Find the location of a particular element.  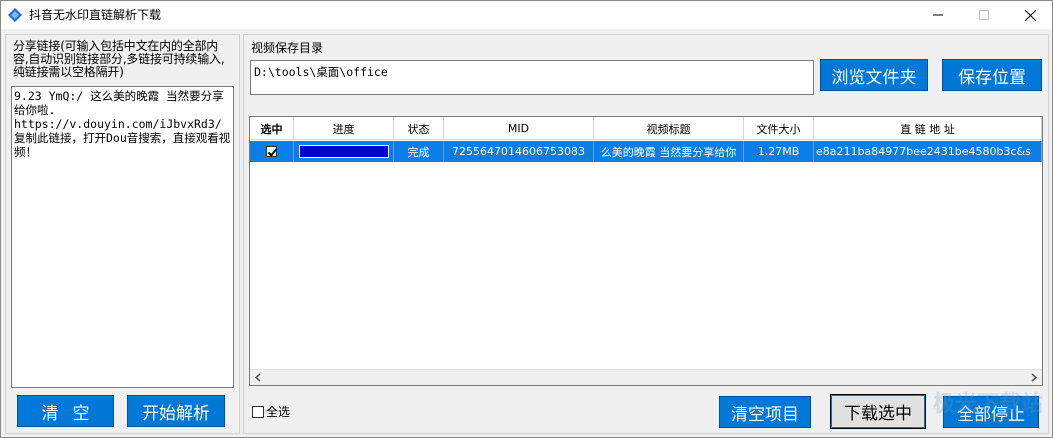

clear-button: 清空 is located at coordinates (65, 411).